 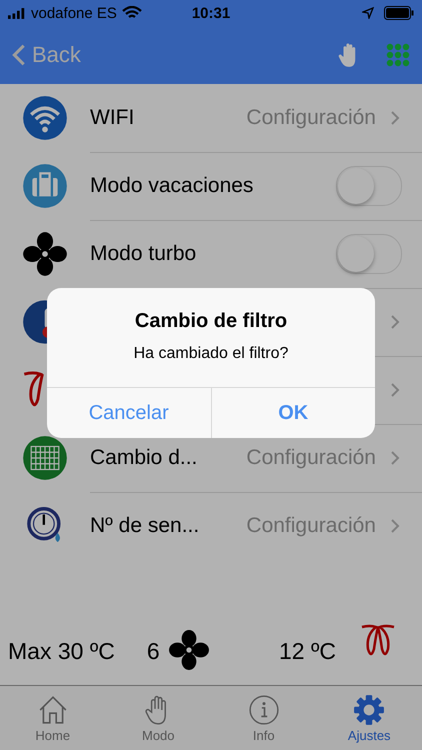 I want to click on dialog-message: Ha cambiado el filtro?, so click(x=211, y=354).